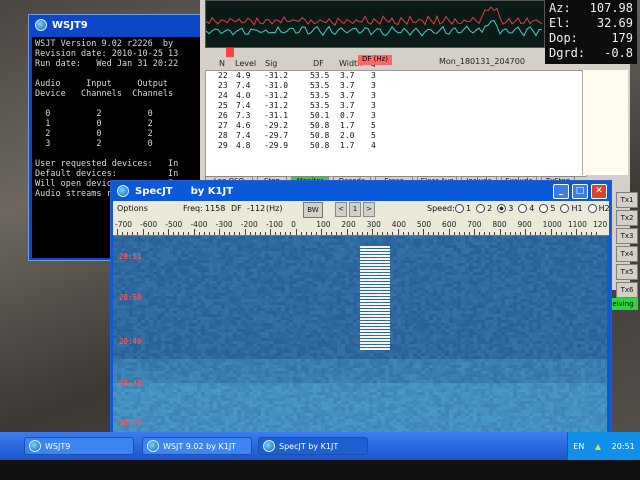 The height and width of the screenshot is (480, 640). What do you see at coordinates (499, 224) in the screenshot?
I see `scale-tick-label: 800` at bounding box center [499, 224].